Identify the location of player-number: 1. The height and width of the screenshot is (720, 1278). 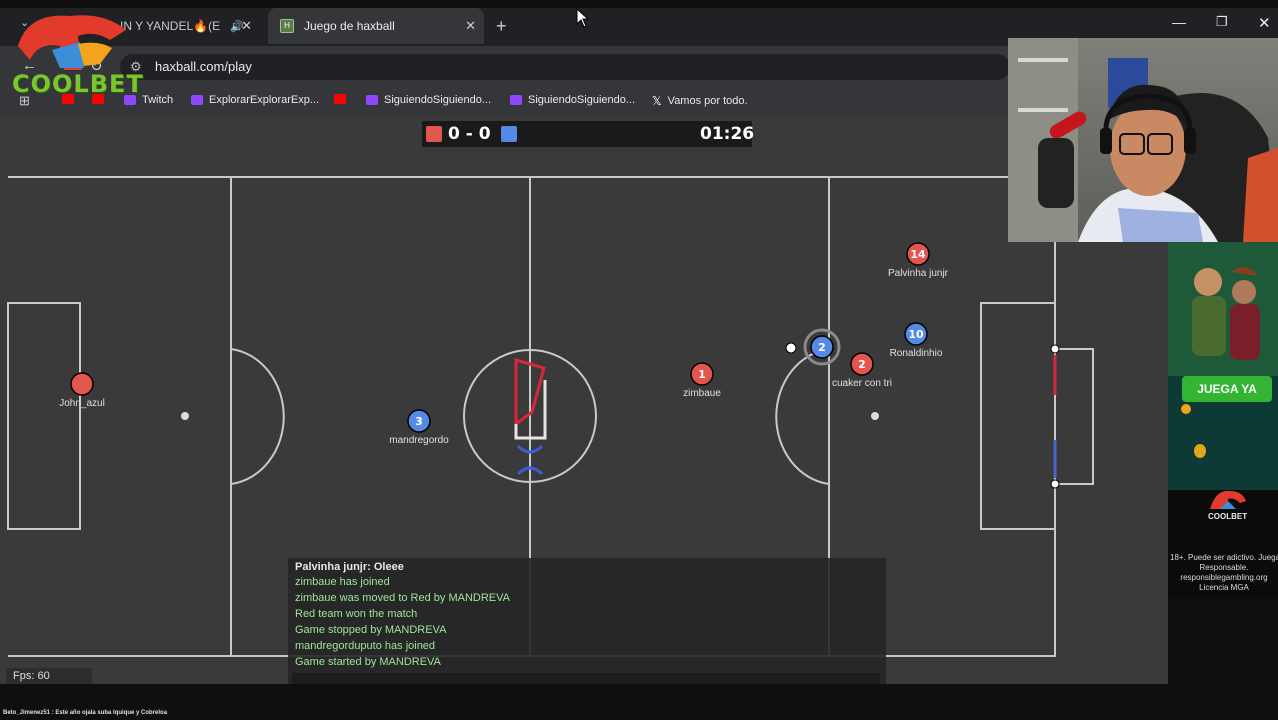
(702, 374).